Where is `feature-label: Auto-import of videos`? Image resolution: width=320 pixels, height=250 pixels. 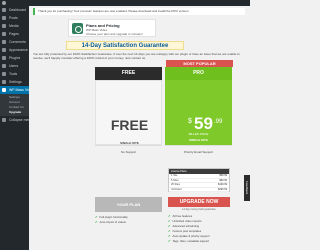
feature-label: Auto-import of videos is located at coordinates (112, 222).